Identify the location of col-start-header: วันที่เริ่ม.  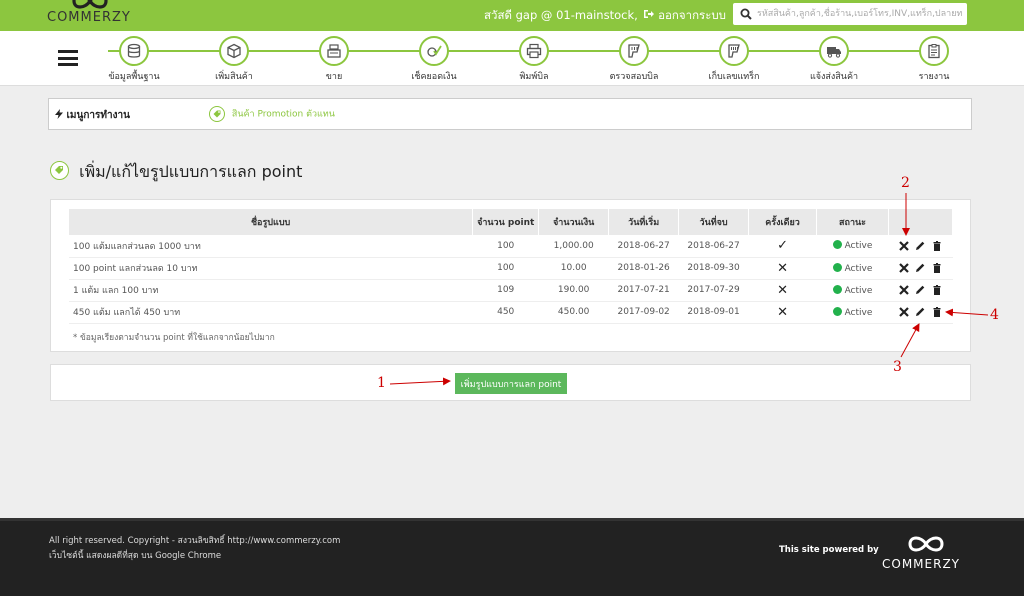
(644, 222).